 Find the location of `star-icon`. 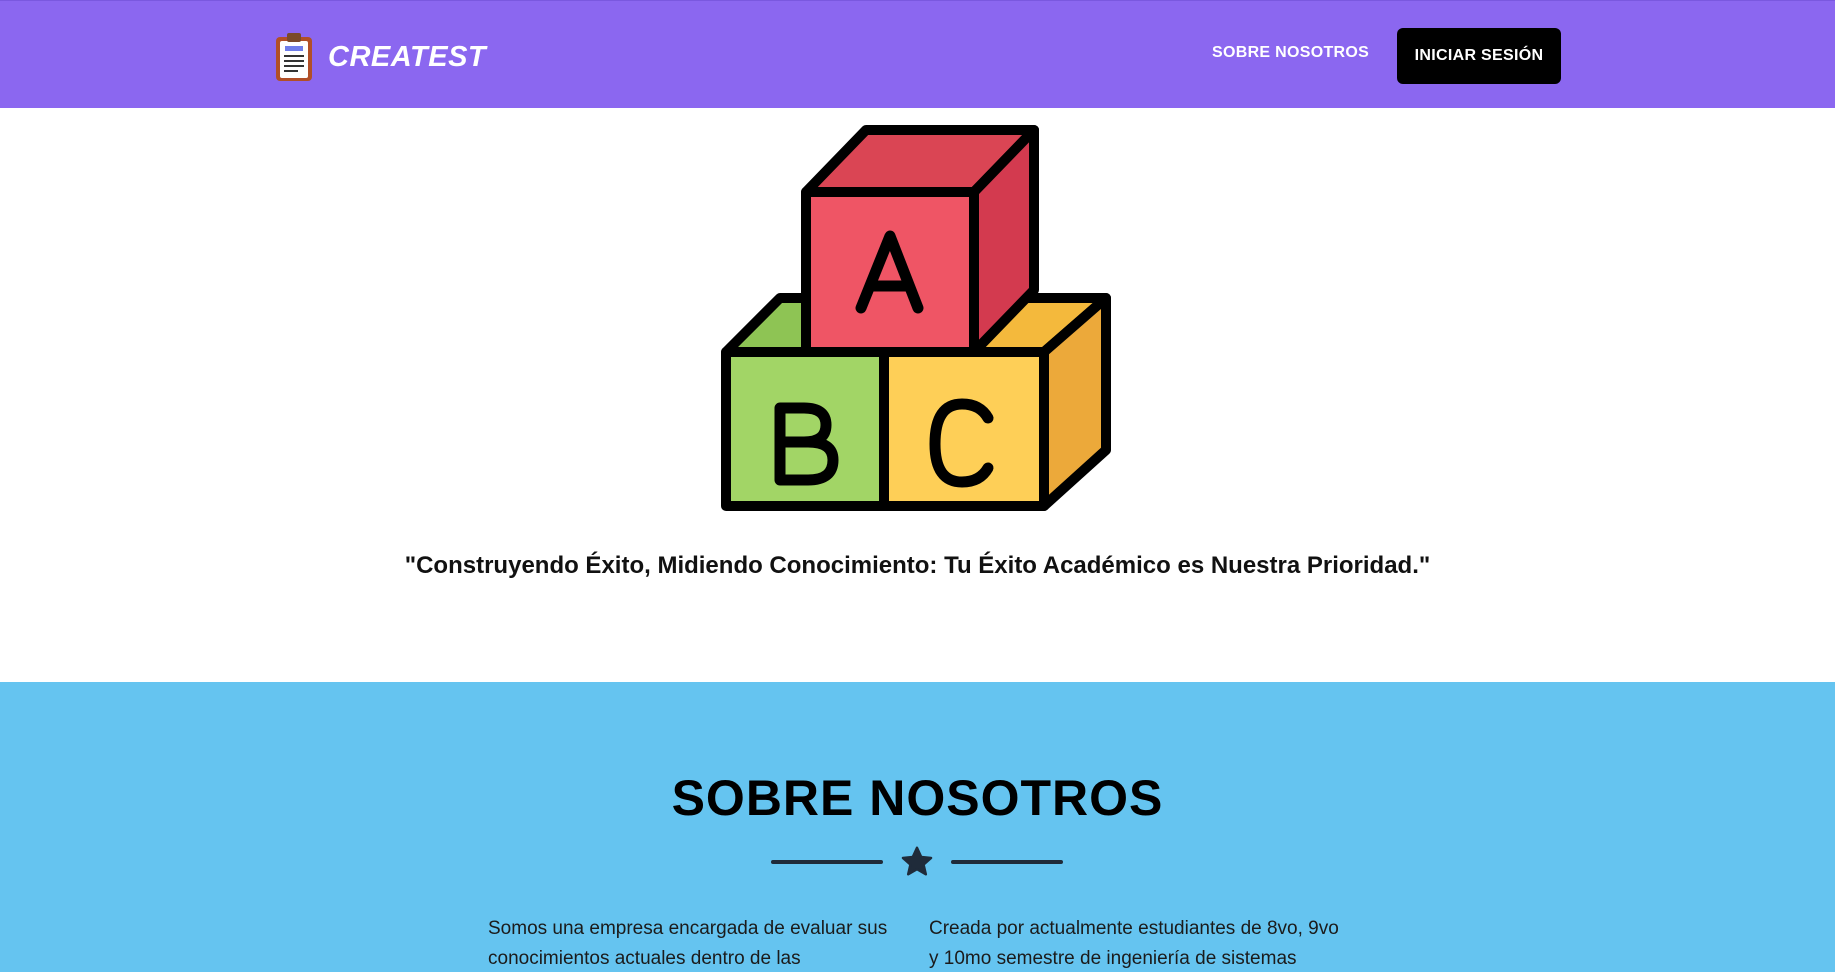

star-icon is located at coordinates (917, 861).